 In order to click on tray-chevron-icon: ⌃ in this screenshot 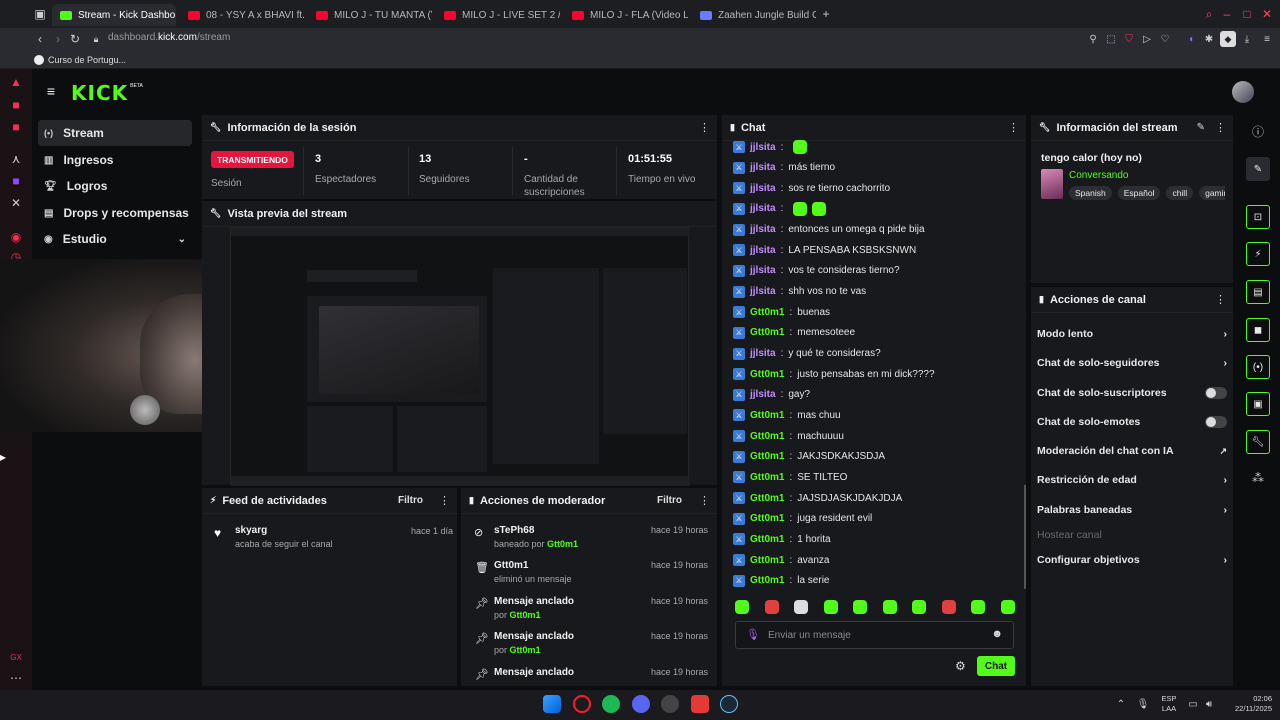, I will do `click(1121, 704)`.